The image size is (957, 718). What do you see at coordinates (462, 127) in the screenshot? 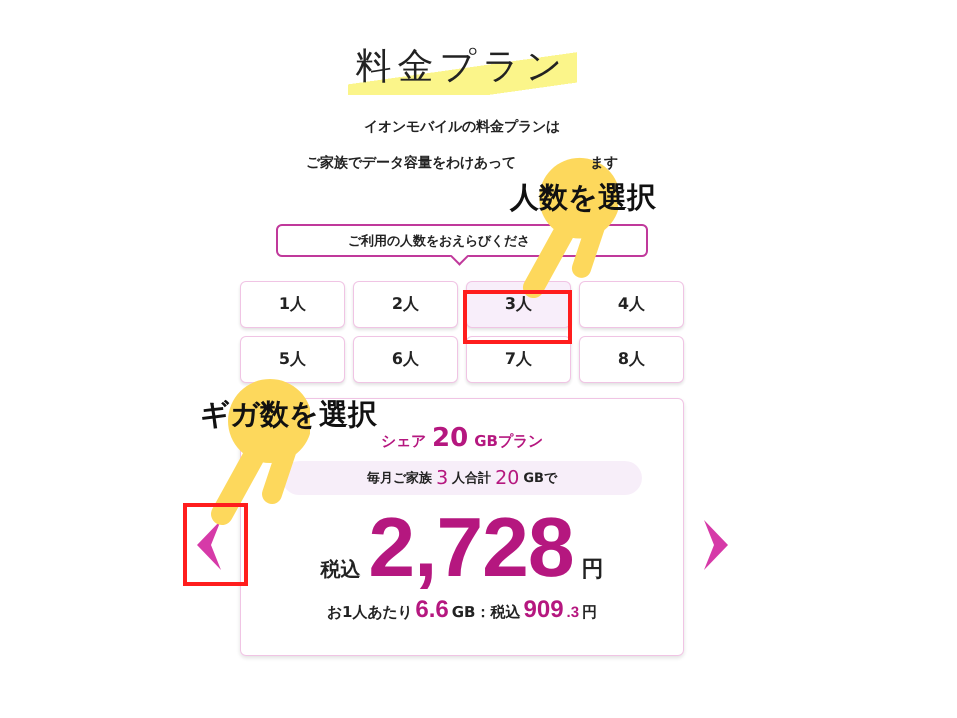
I see `intro-text: イオンモバイルの料金プランは` at bounding box center [462, 127].